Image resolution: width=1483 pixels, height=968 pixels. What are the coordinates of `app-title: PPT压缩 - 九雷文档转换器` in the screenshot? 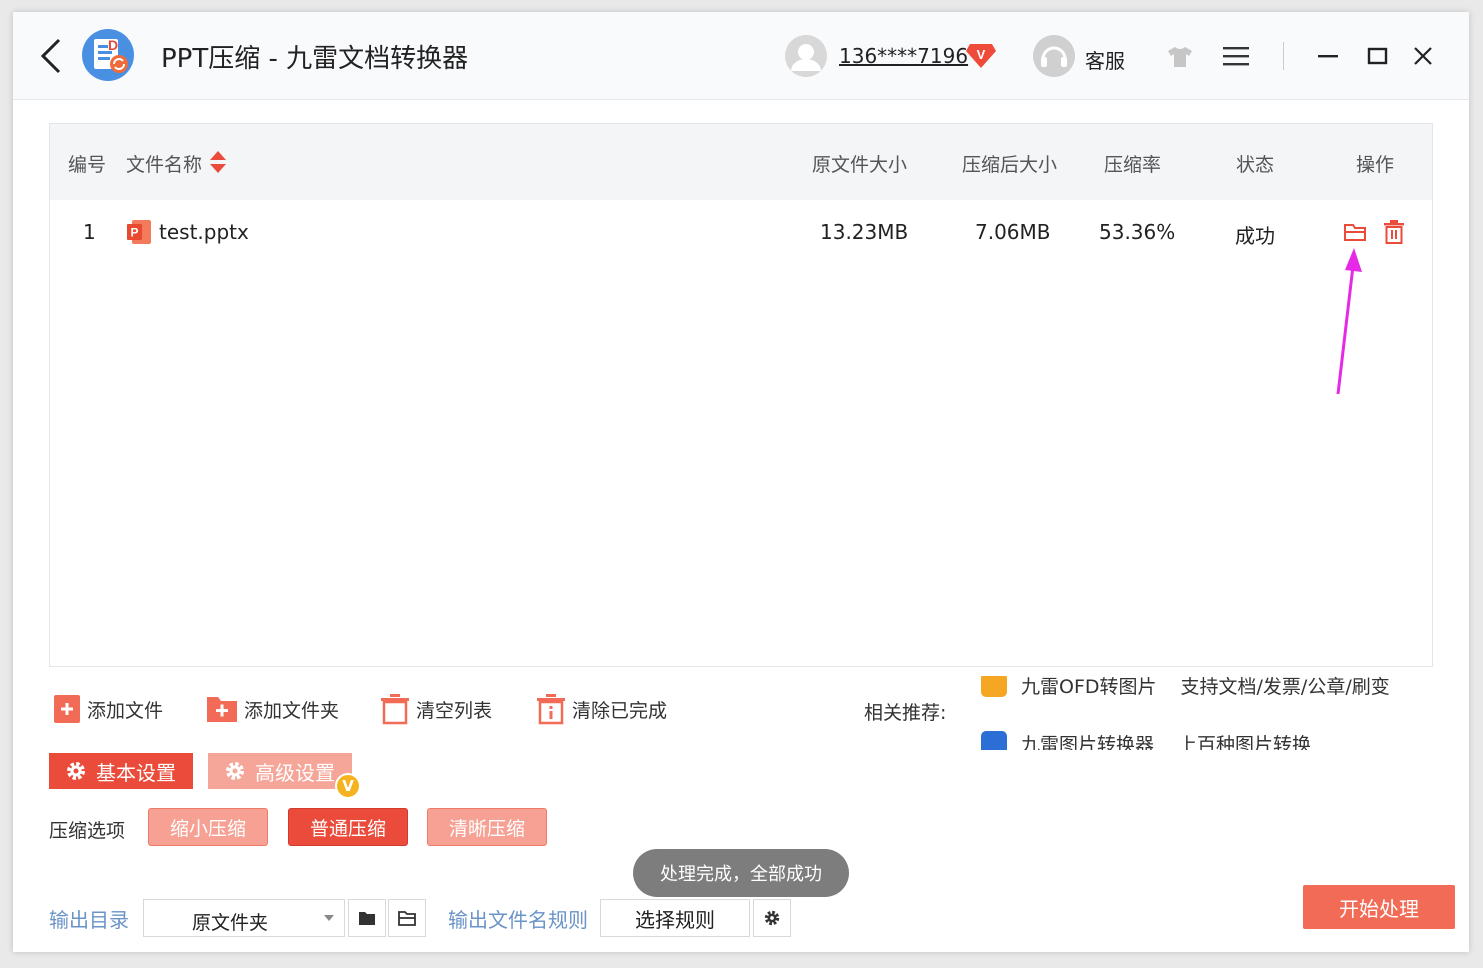 It's located at (314, 56).